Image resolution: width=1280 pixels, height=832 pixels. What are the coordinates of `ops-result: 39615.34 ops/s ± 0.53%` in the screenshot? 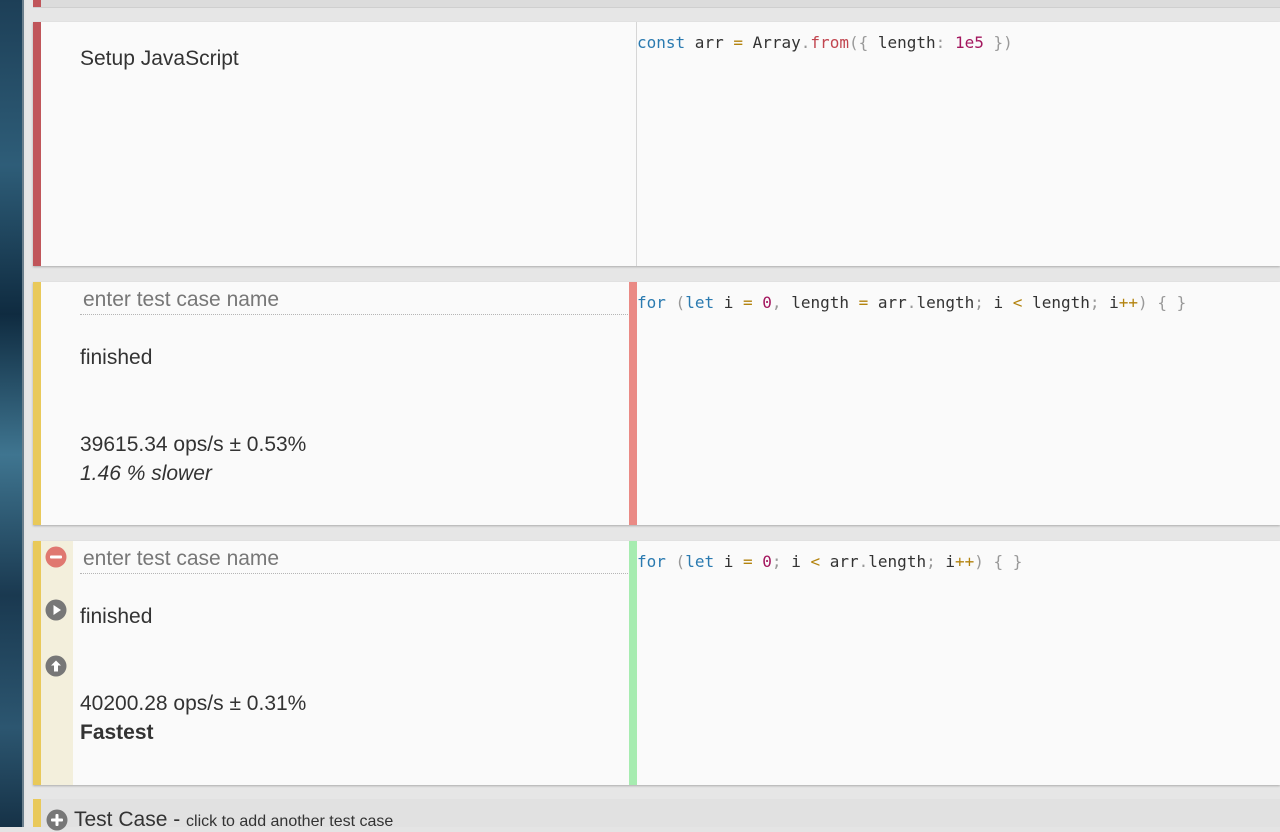 It's located at (193, 444).